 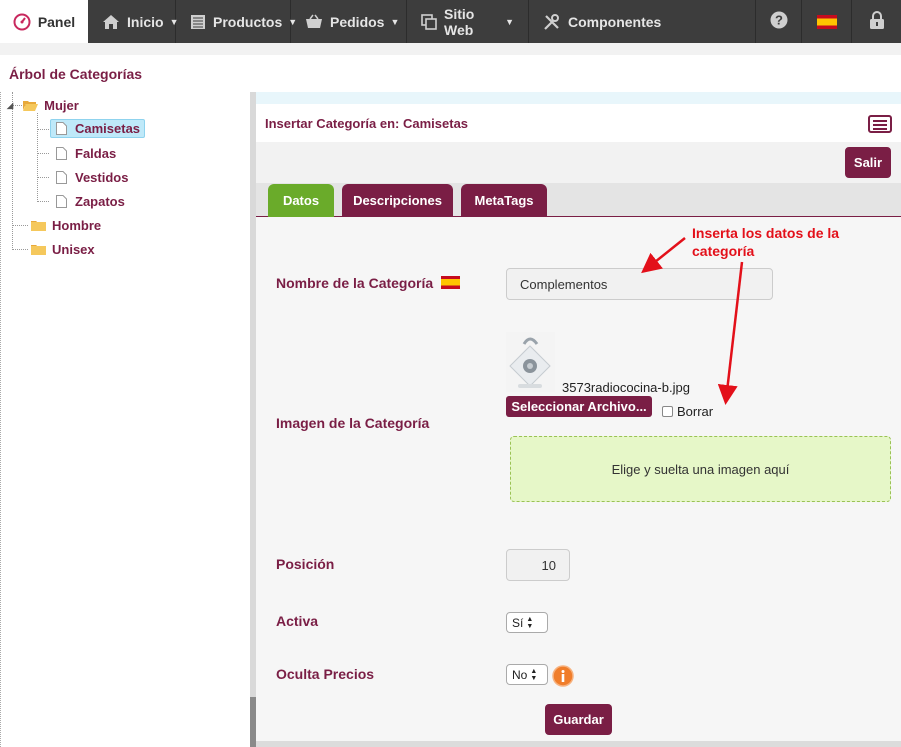 I want to click on tab-metatags: MetaTags, so click(x=504, y=200).